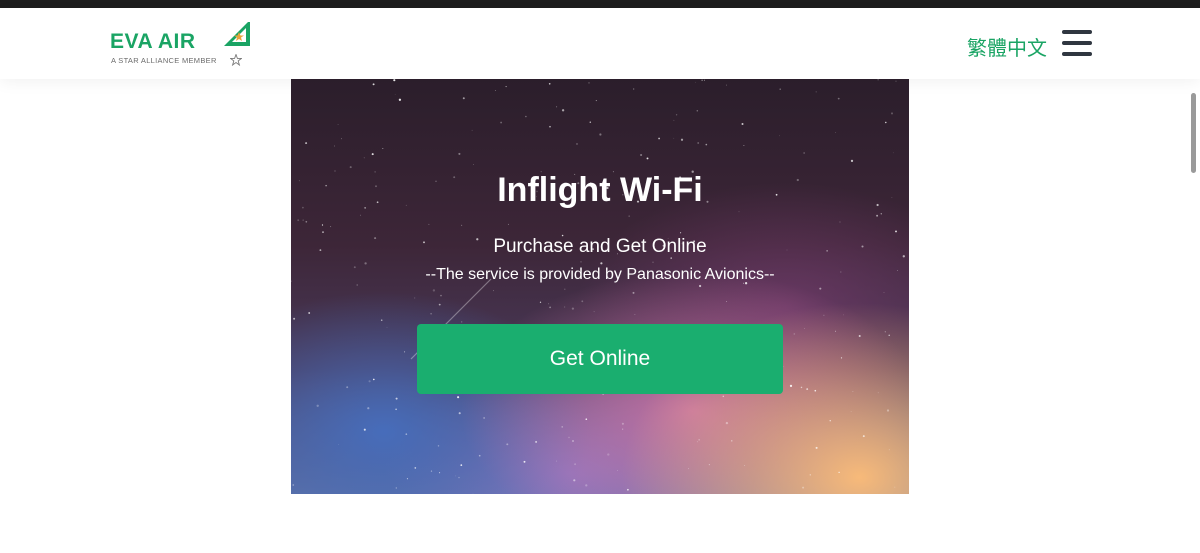 Image resolution: width=1200 pixels, height=553 pixels. Describe the element at coordinates (600, 4) in the screenshot. I see `browser-top-bar` at that location.